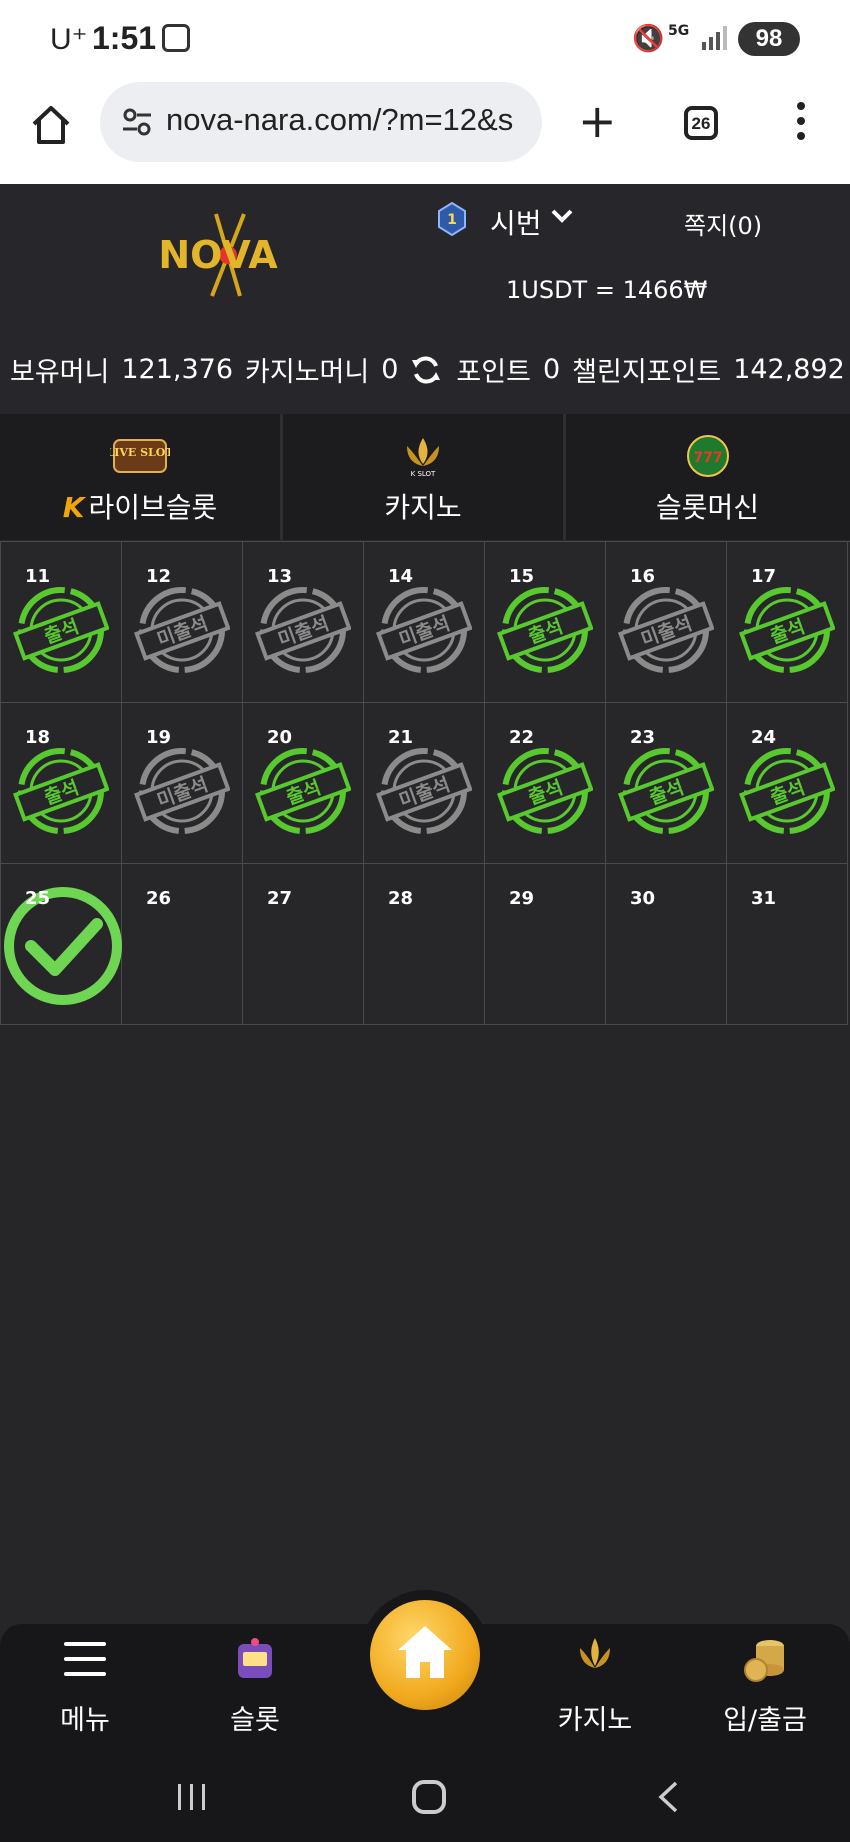 This screenshot has width=850, height=1842. I want to click on day-number: 25, so click(38, 898).